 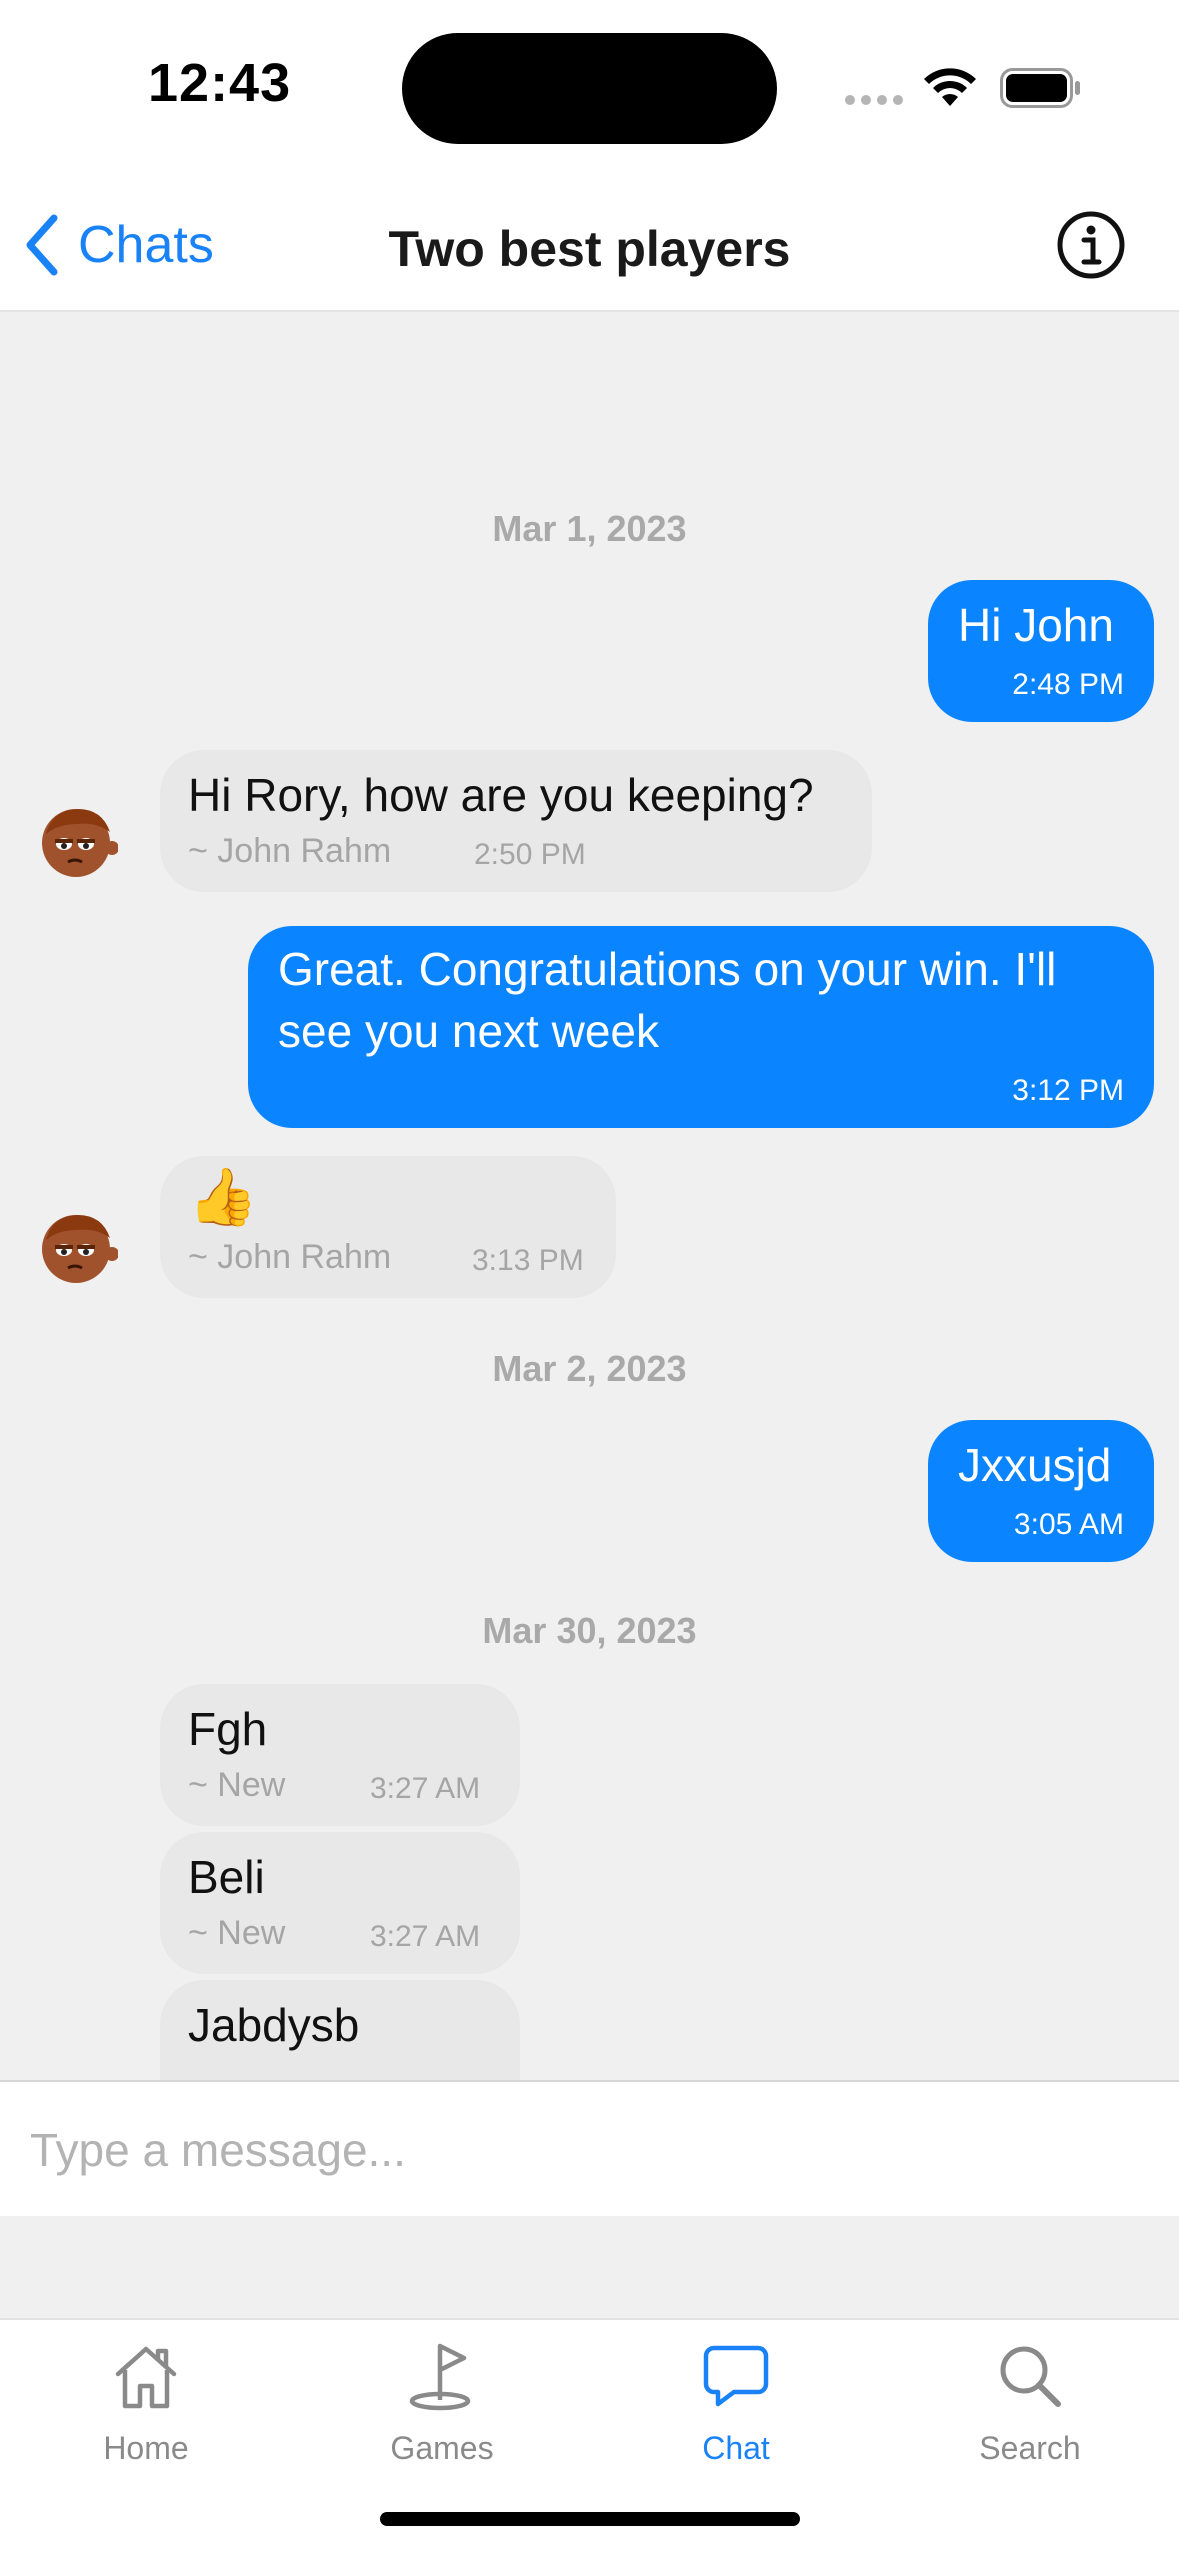 What do you see at coordinates (528, 1260) in the screenshot?
I see `message-time: 3:13 PM` at bounding box center [528, 1260].